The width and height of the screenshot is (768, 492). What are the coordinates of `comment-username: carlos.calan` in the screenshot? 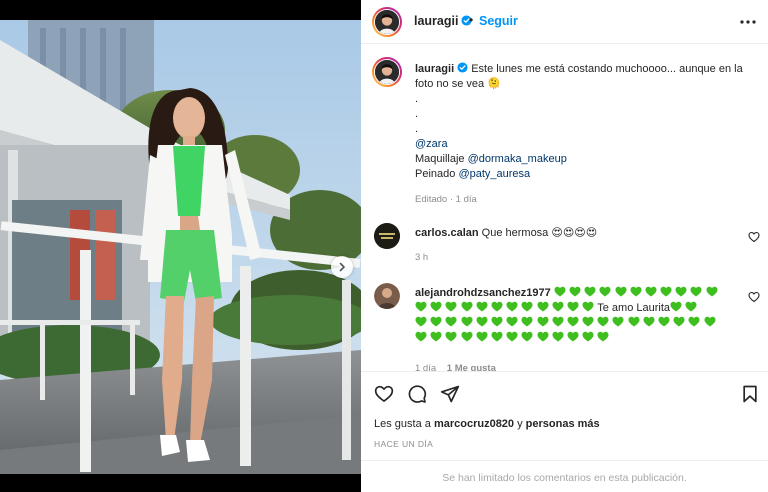 It's located at (447, 233).